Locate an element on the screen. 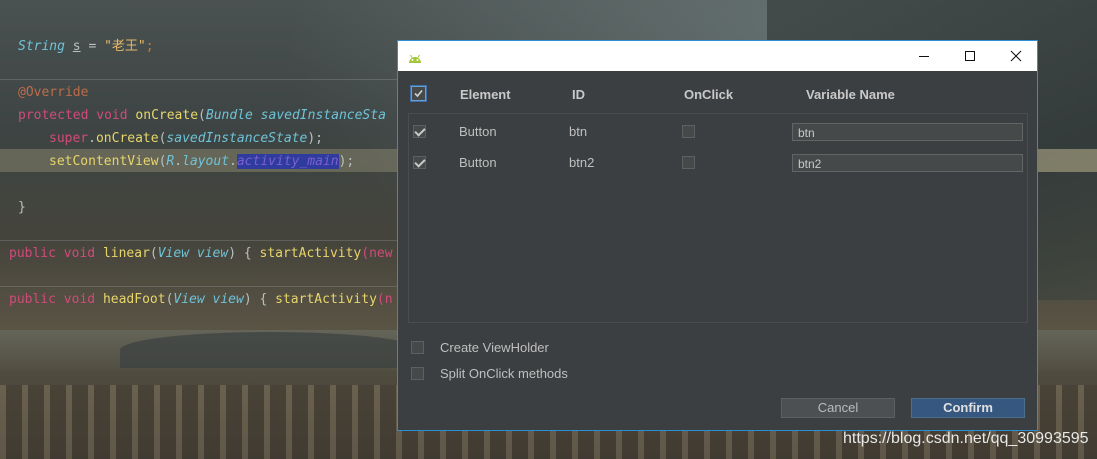 The height and width of the screenshot is (459, 1097). current-line-highlight-right is located at coordinates (1067, 160).